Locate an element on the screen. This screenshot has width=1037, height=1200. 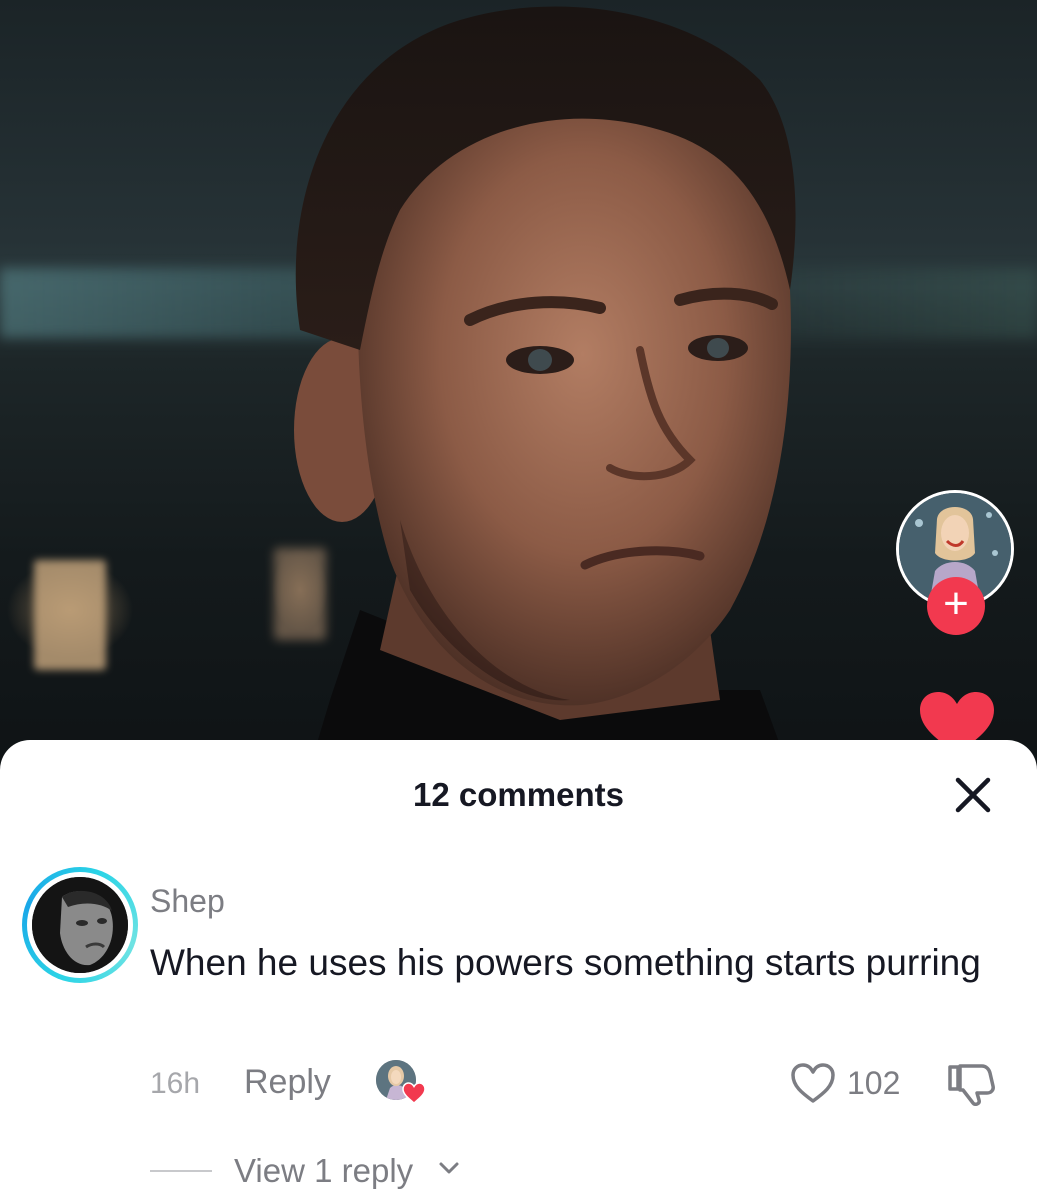
view-replies-row: View 1 reply is located at coordinates (400, 1170).